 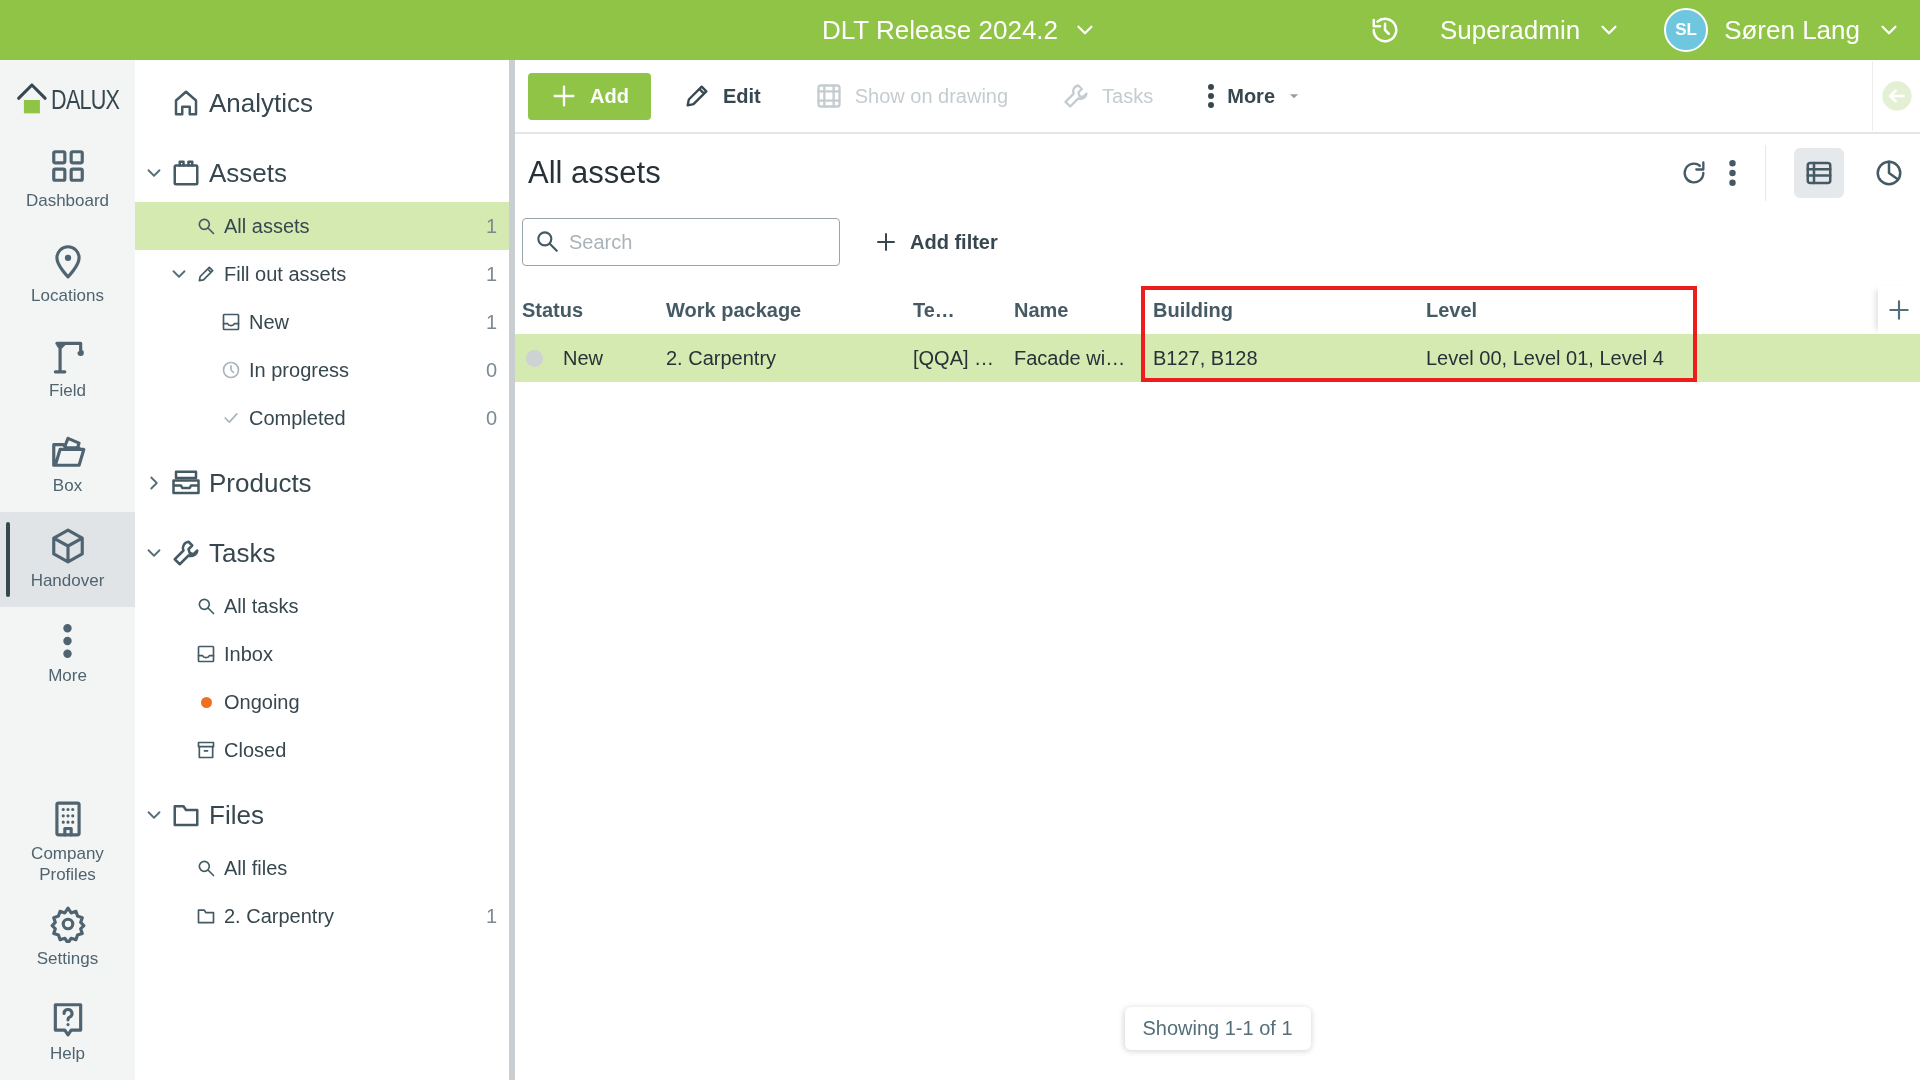 I want to click on nav-item: Assets, so click(x=322, y=173).